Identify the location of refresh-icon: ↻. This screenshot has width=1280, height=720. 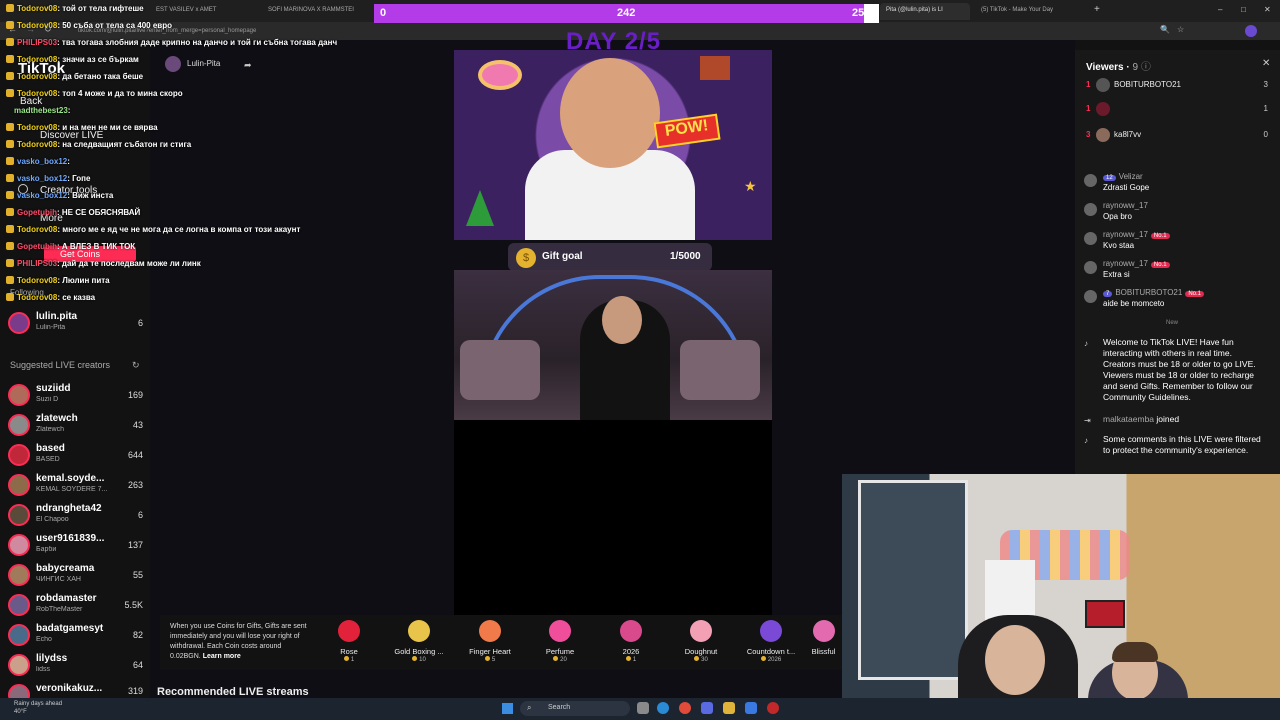
(136, 365).